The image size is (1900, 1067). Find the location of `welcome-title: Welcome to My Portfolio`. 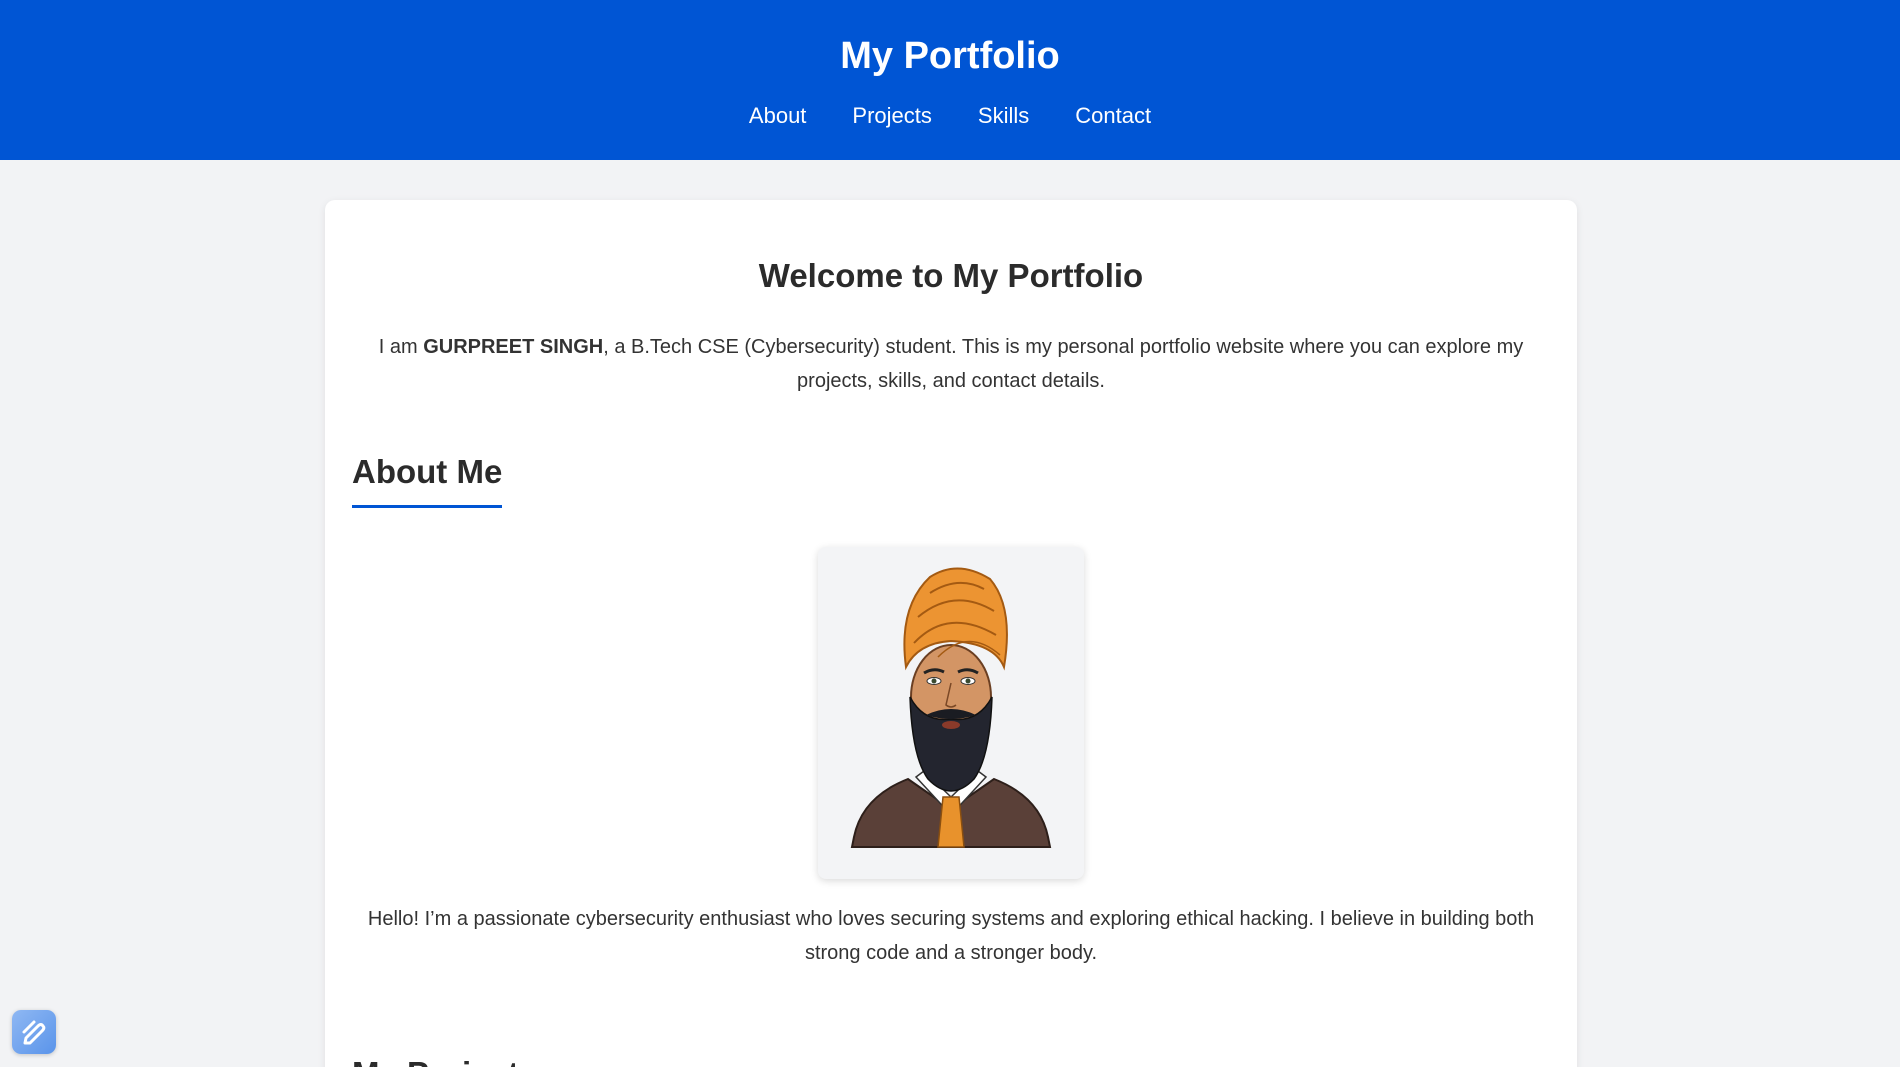

welcome-title: Welcome to My Portfolio is located at coordinates (951, 275).